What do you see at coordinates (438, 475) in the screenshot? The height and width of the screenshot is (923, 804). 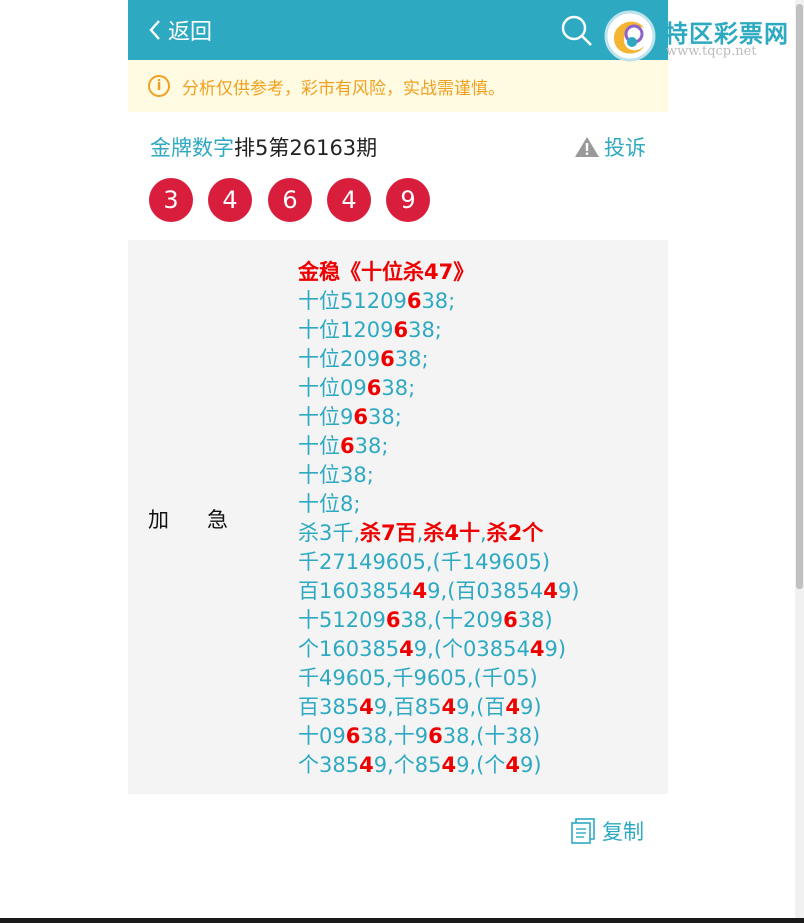 I see `analysis-line: 十位38;` at bounding box center [438, 475].